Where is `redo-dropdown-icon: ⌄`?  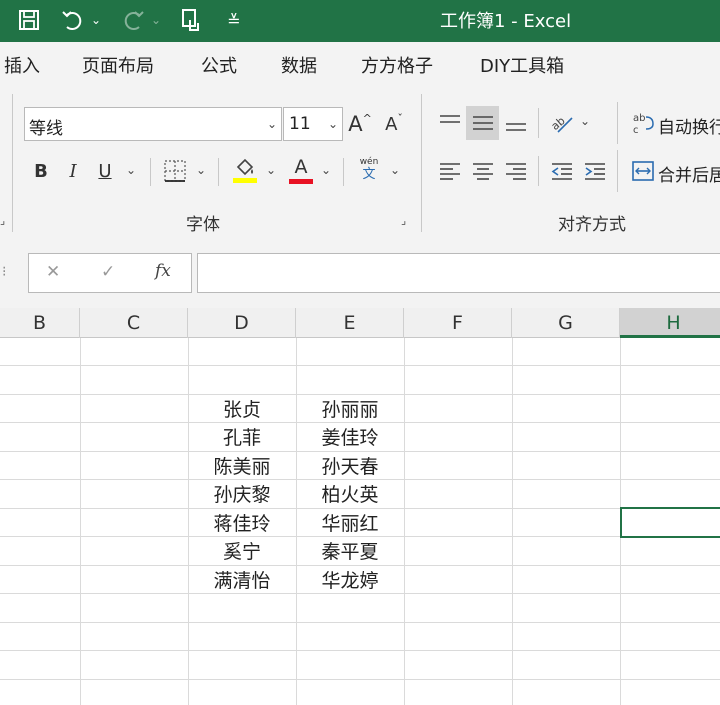
redo-dropdown-icon: ⌄ is located at coordinates (156, 20).